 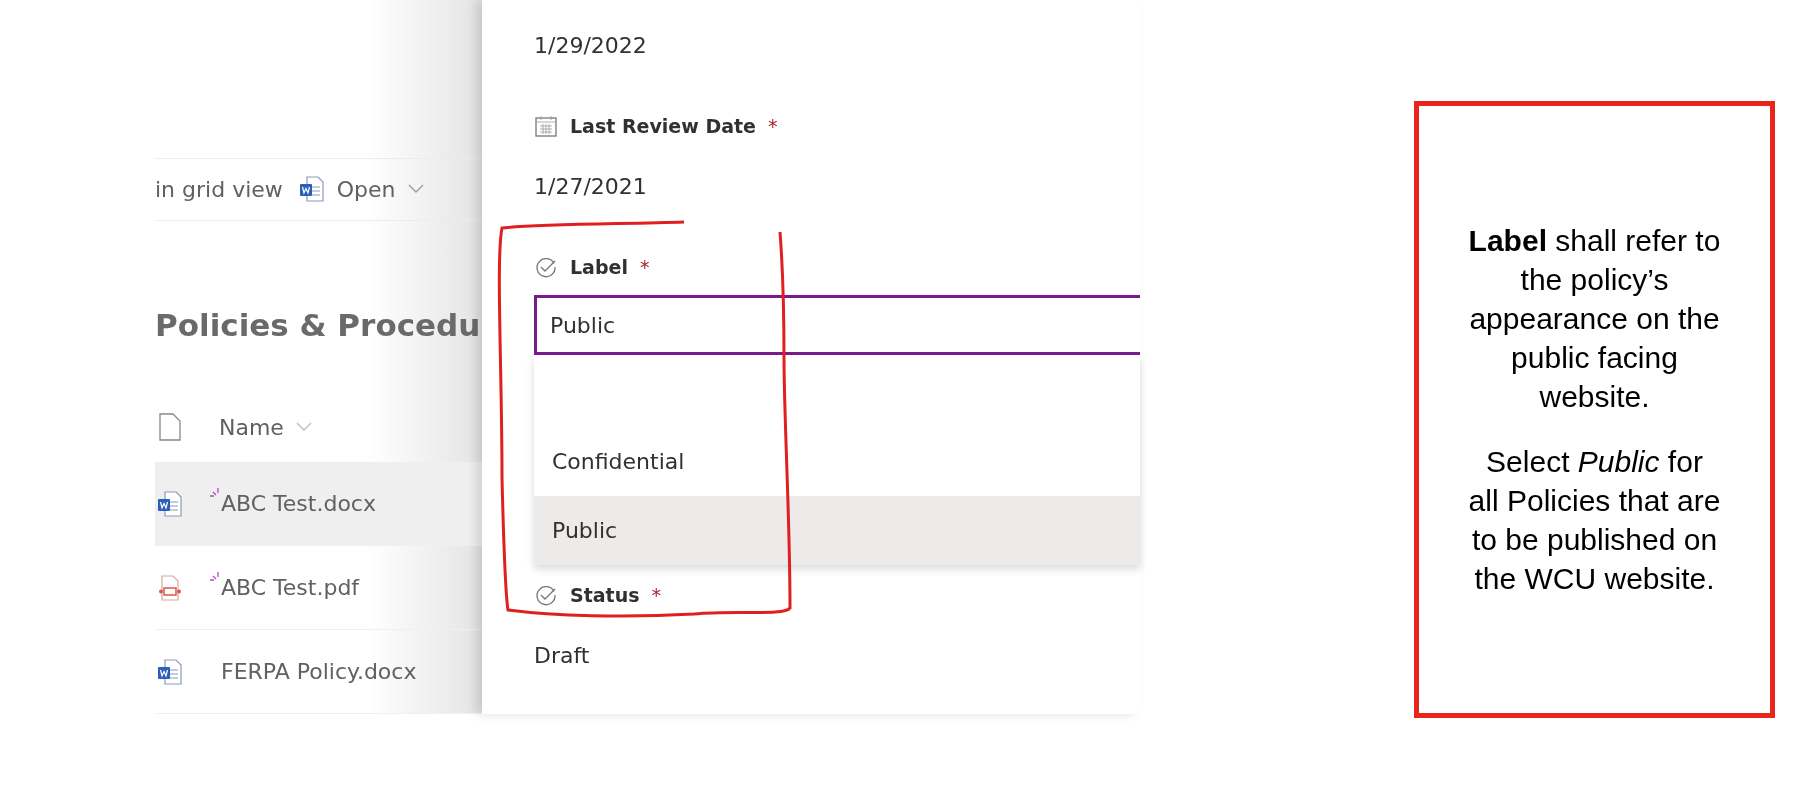 What do you see at coordinates (298, 503) in the screenshot?
I see `file-name: ABC Test.docx` at bounding box center [298, 503].